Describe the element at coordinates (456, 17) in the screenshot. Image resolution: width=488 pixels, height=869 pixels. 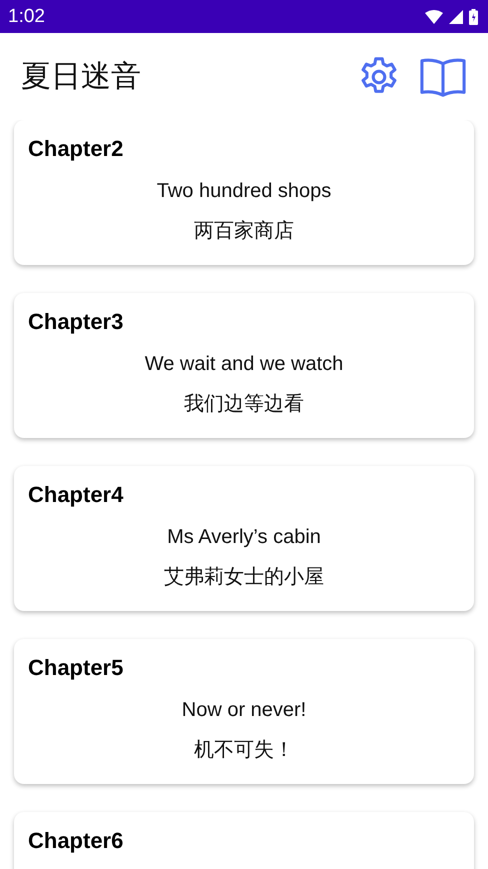
I see `signal-icon` at that location.